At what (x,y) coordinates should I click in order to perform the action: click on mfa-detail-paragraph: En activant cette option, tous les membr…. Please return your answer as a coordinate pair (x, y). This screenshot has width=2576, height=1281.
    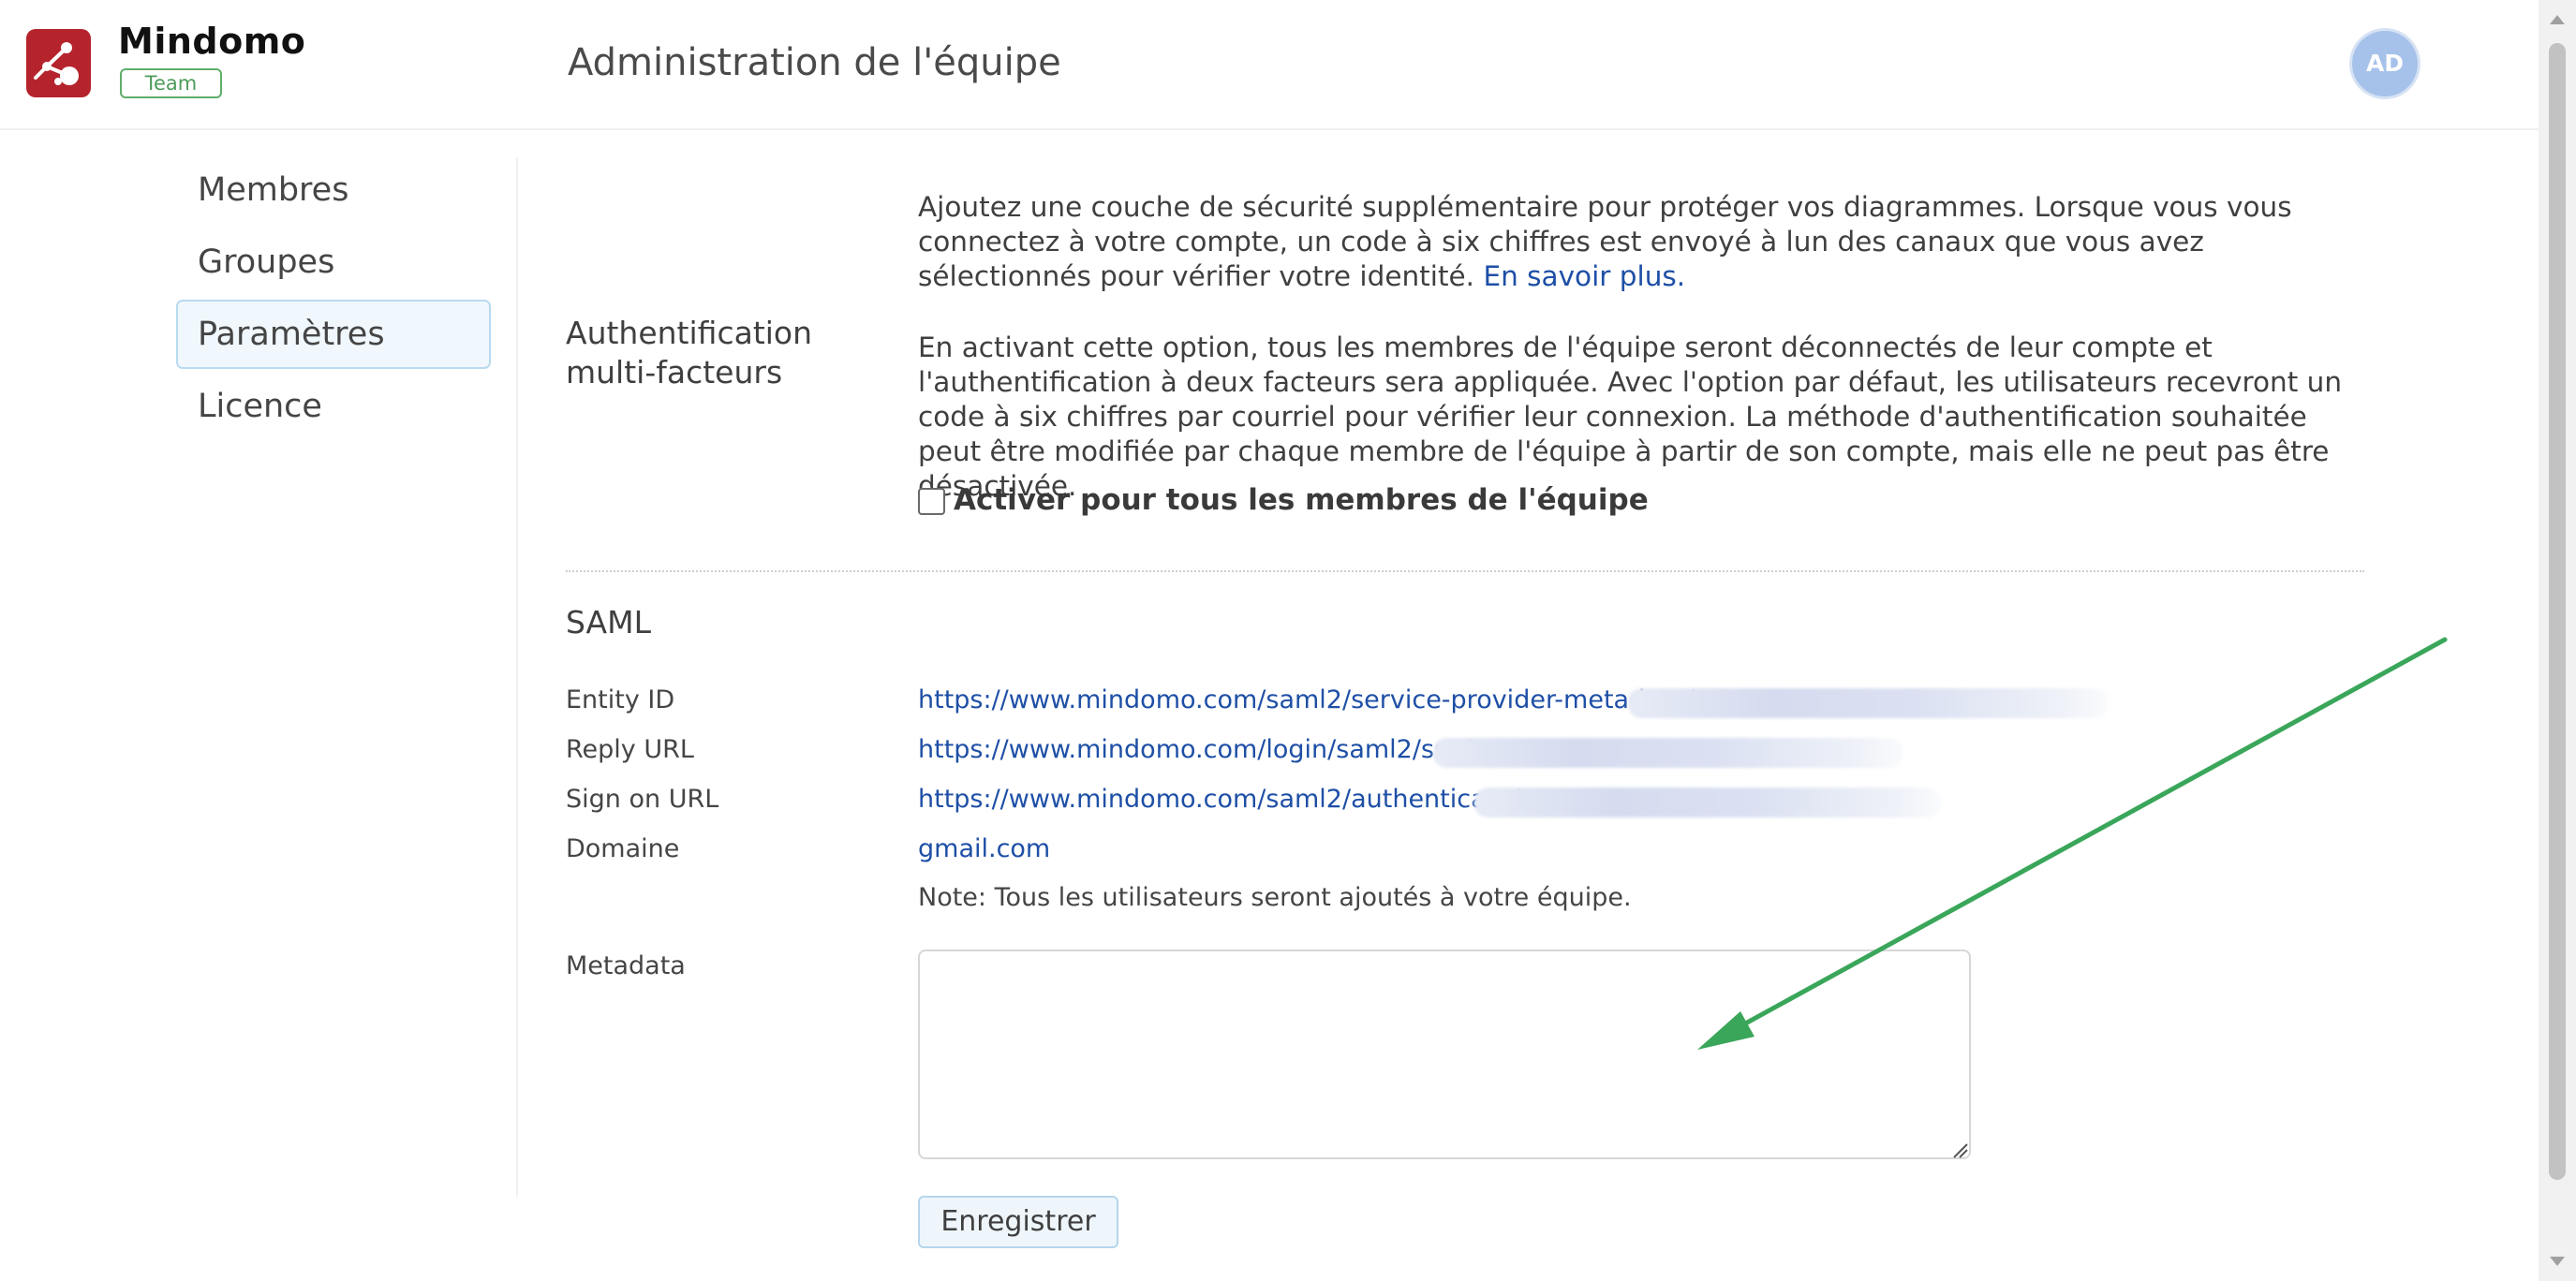
    Looking at the image, I should click on (1630, 416).